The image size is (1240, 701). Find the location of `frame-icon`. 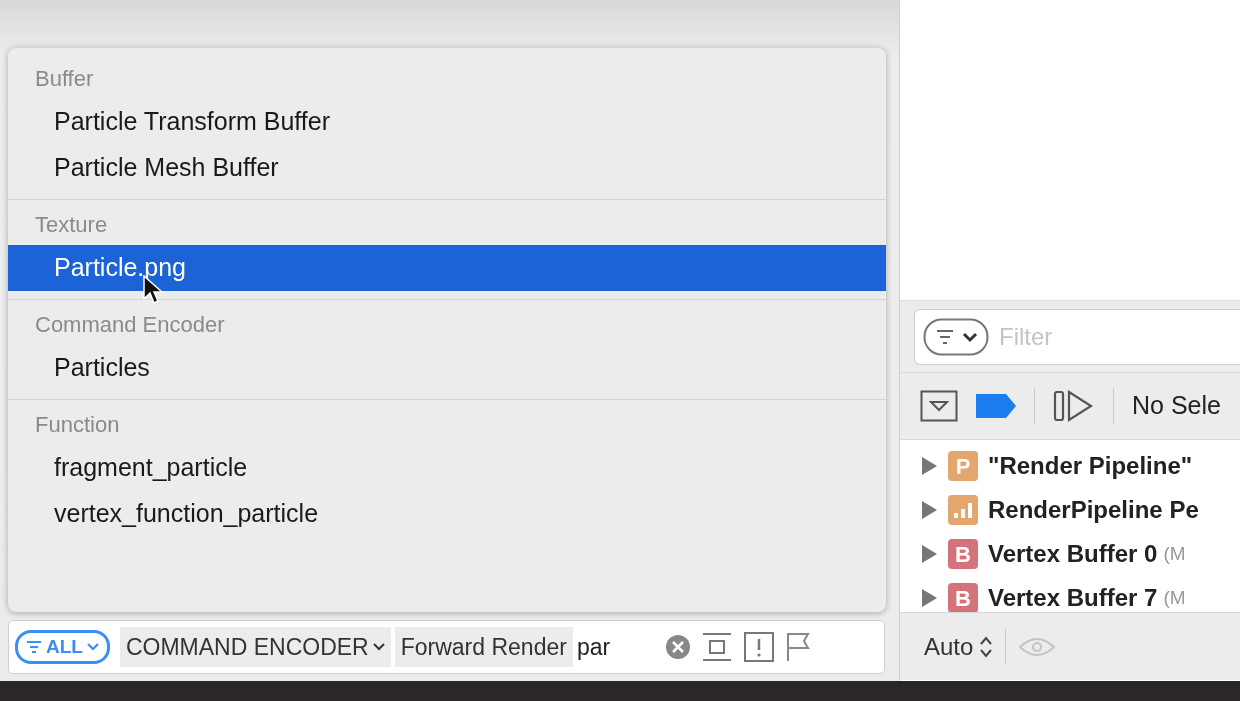

frame-icon is located at coordinates (716, 647).